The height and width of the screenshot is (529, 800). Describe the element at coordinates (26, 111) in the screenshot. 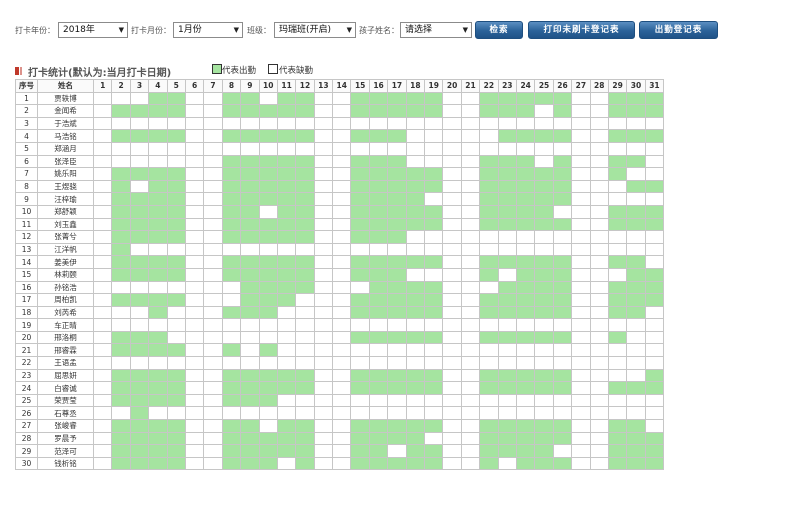

I see `row-index: 2` at that location.